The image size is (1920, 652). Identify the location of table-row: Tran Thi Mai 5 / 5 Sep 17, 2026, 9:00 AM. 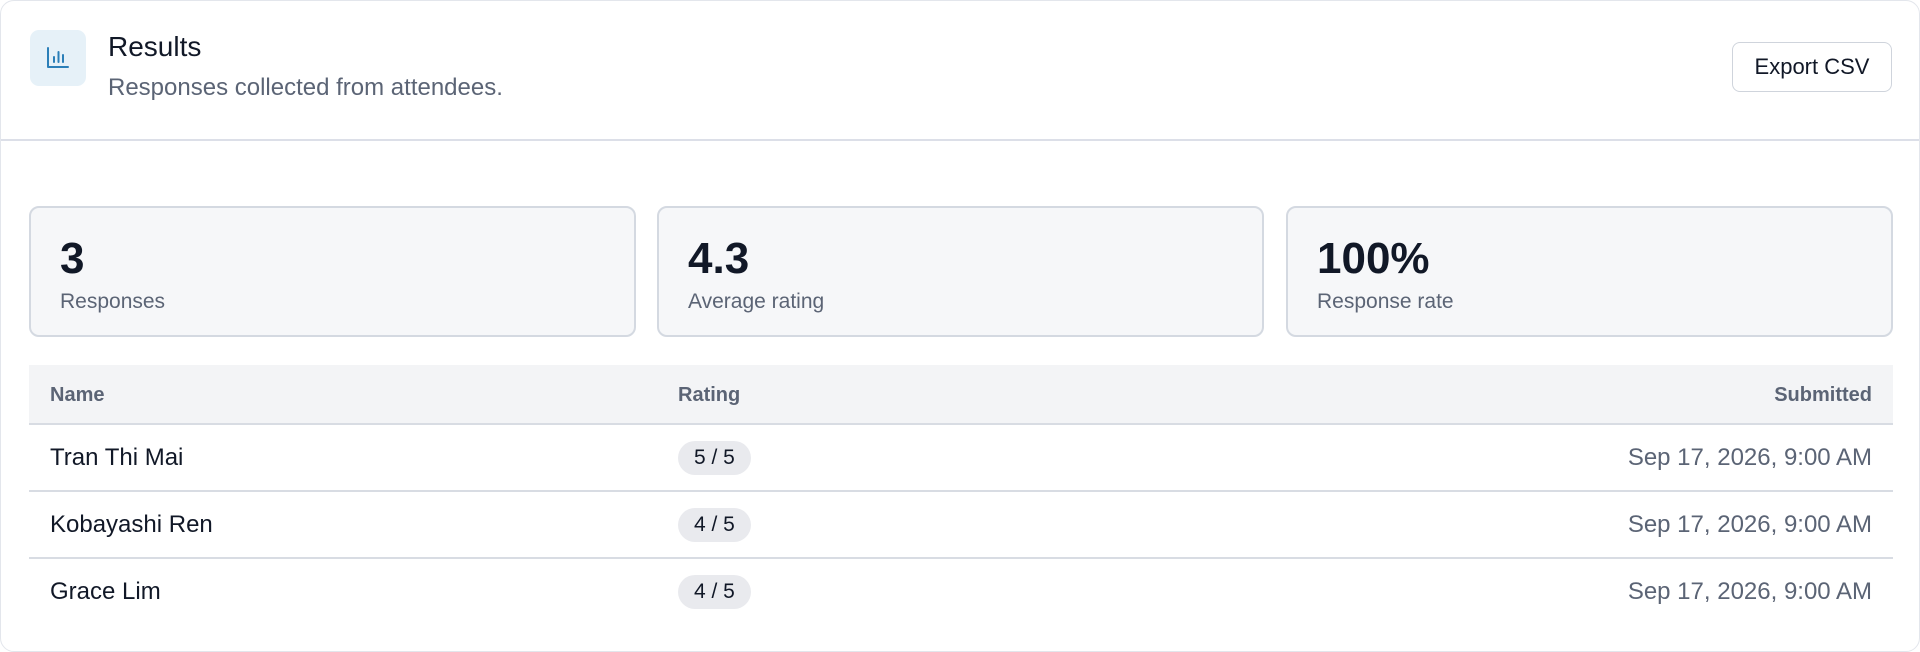
(961, 458).